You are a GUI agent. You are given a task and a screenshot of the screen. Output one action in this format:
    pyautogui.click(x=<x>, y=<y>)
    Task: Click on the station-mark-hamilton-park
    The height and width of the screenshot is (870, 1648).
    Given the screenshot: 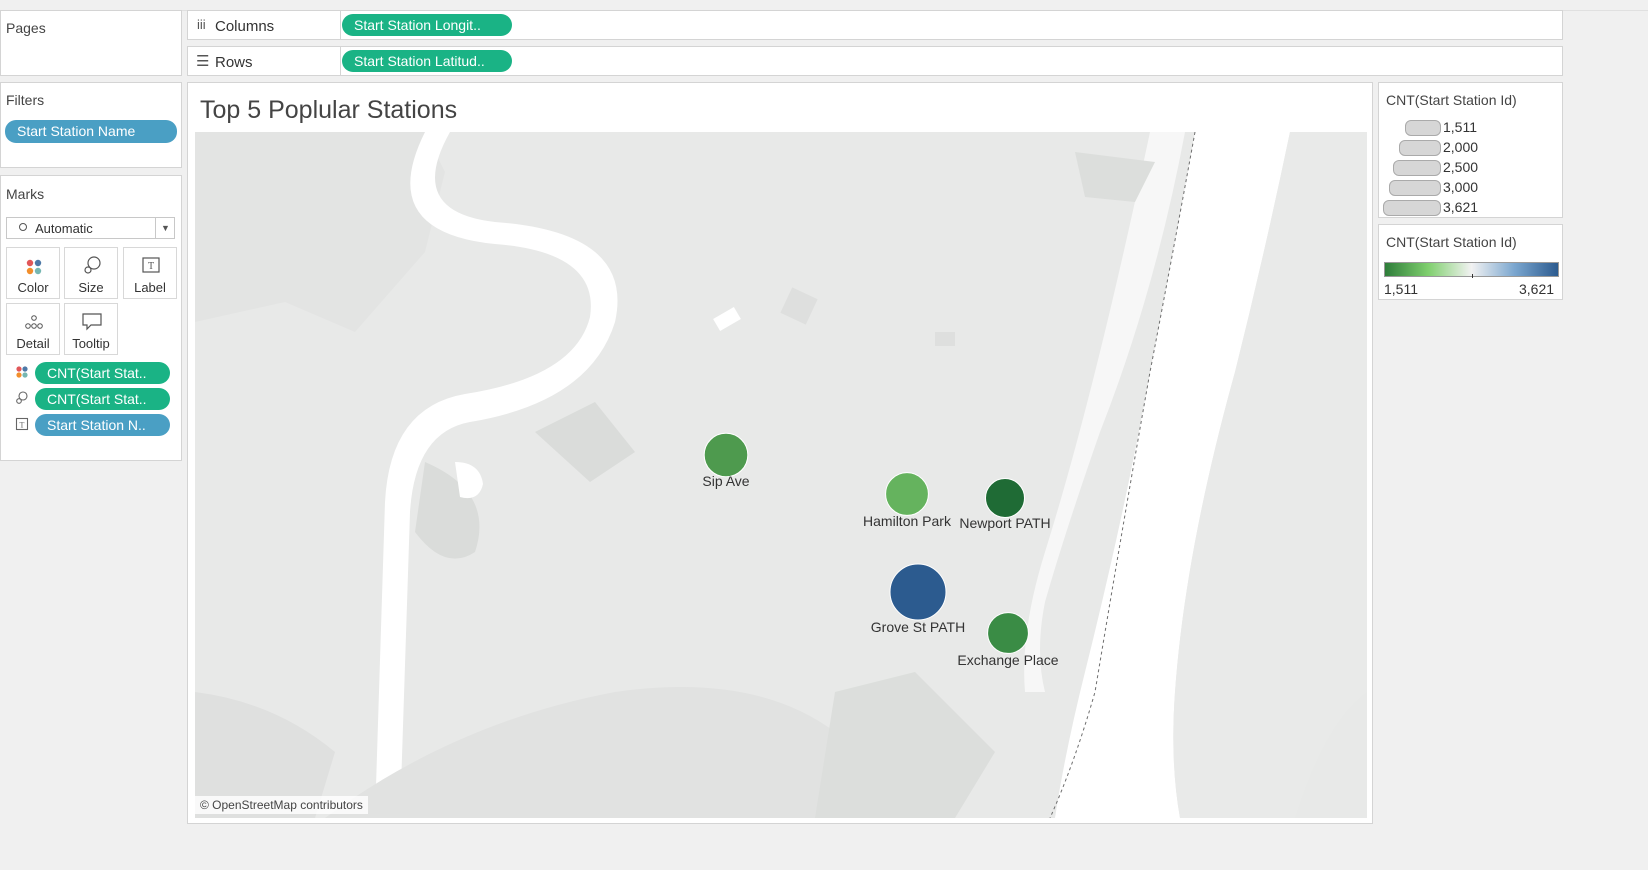 What is the action you would take?
    pyautogui.click(x=907, y=494)
    